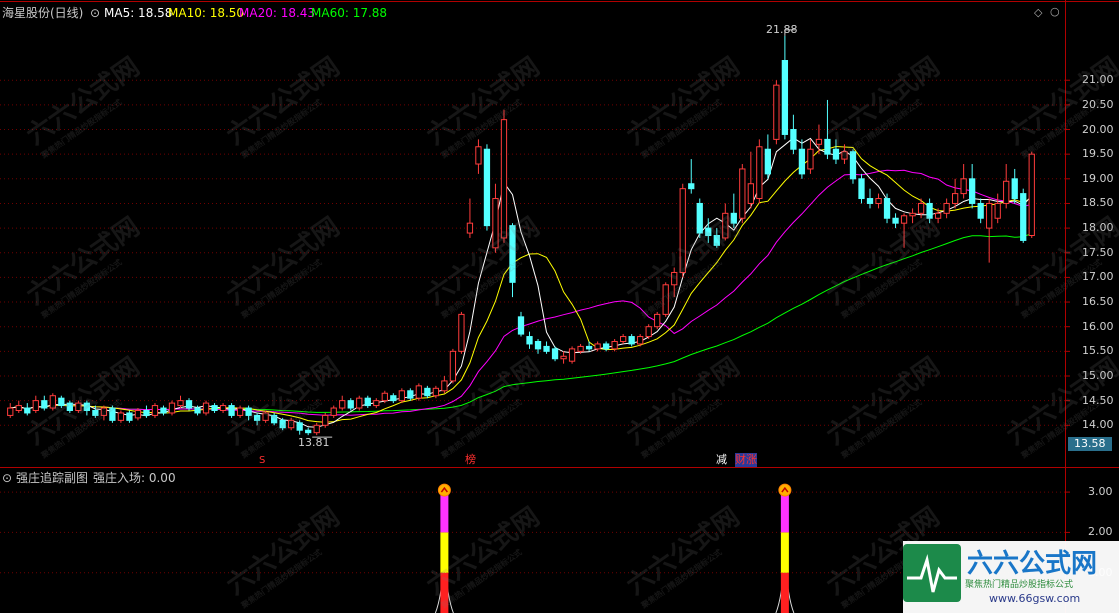 This screenshot has width=1119, height=613. Describe the element at coordinates (277, 13) in the screenshot. I see `ma20-label: MA20: 18.43` at that location.